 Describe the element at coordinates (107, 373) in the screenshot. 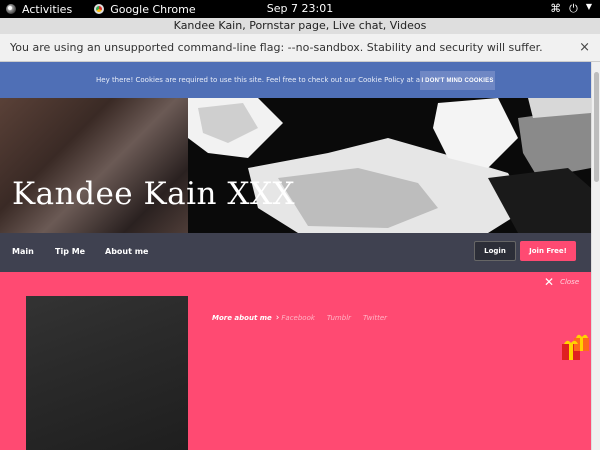

I see `profile-photo` at that location.